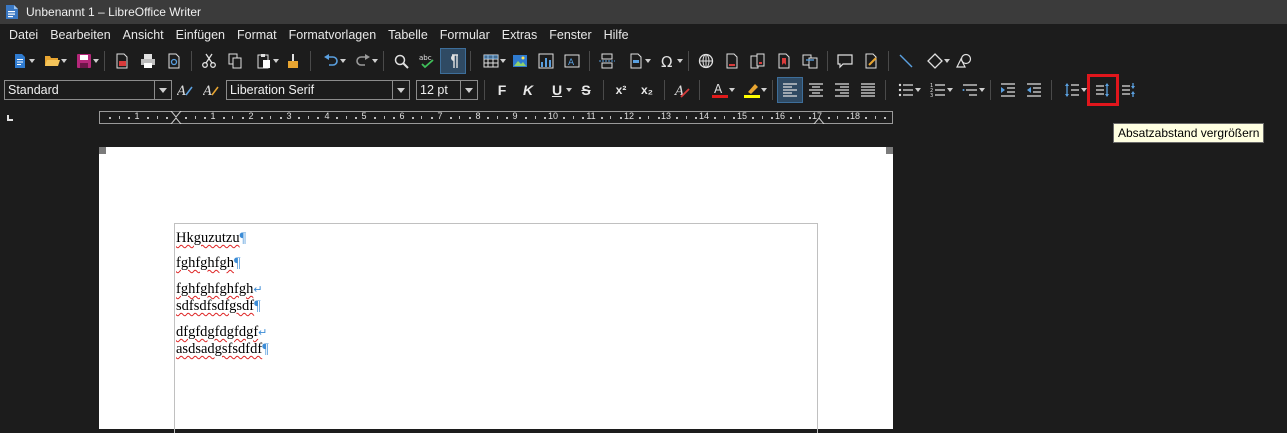 This screenshot has height=433, width=1287. Describe the element at coordinates (906, 61) in the screenshot. I see `insert-line-button` at that location.